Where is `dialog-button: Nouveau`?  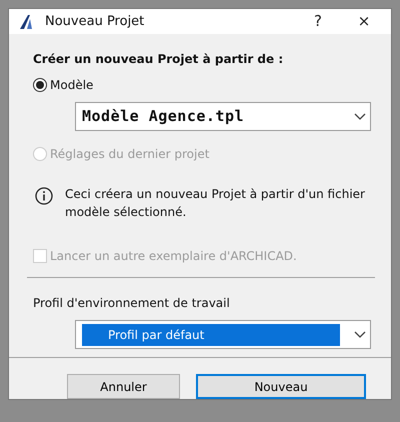
dialog-button: Nouveau is located at coordinates (281, 386).